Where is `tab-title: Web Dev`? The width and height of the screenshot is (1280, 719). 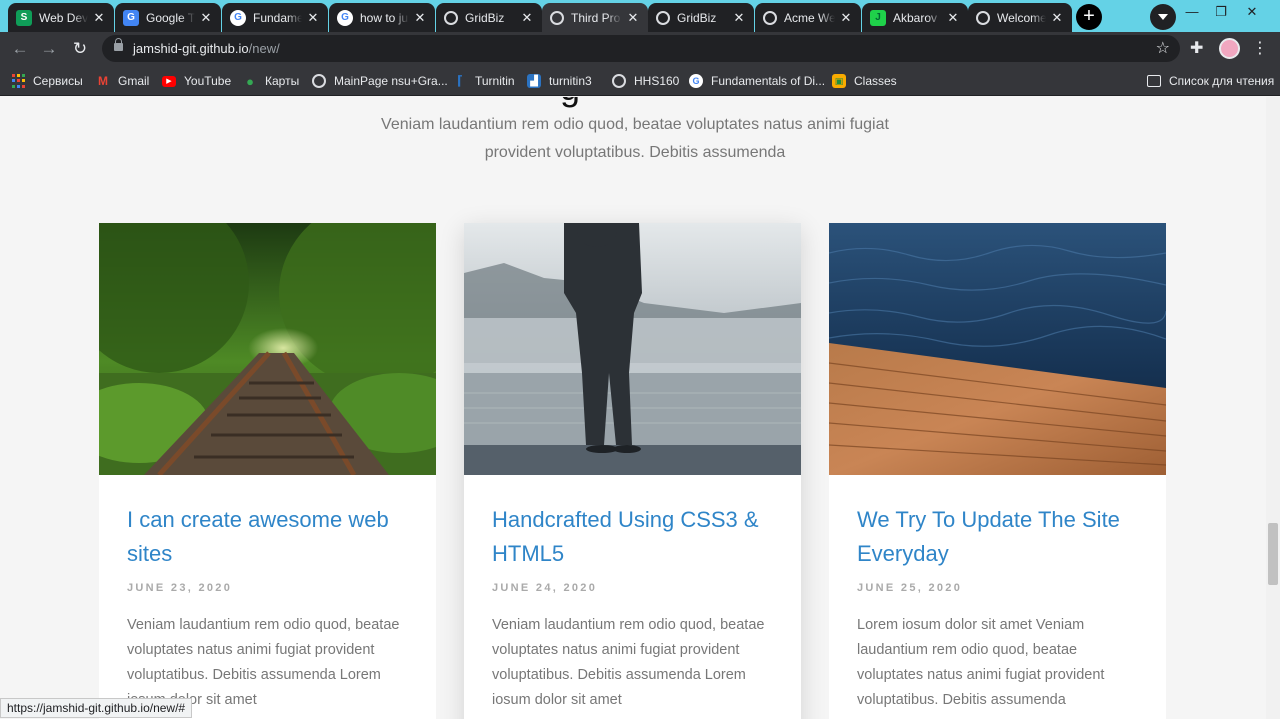 tab-title: Web Dev is located at coordinates (63, 17).